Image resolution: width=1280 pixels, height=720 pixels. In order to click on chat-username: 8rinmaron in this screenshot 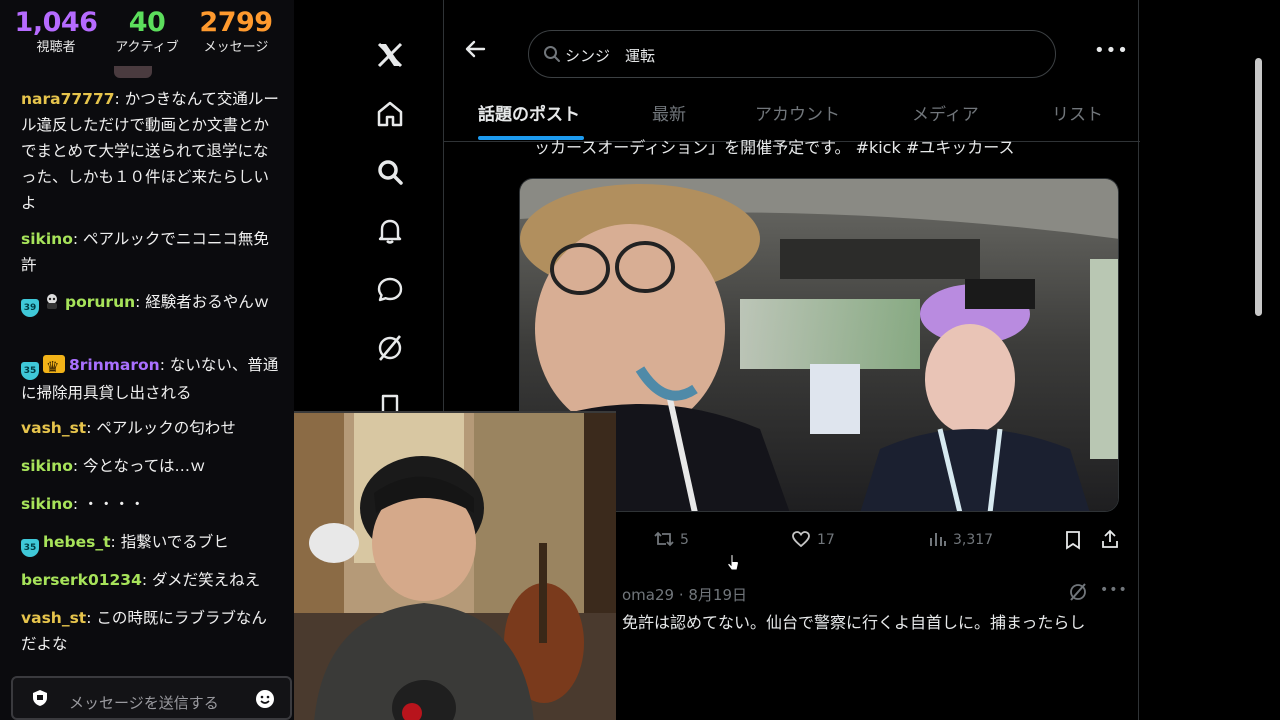, I will do `click(114, 365)`.